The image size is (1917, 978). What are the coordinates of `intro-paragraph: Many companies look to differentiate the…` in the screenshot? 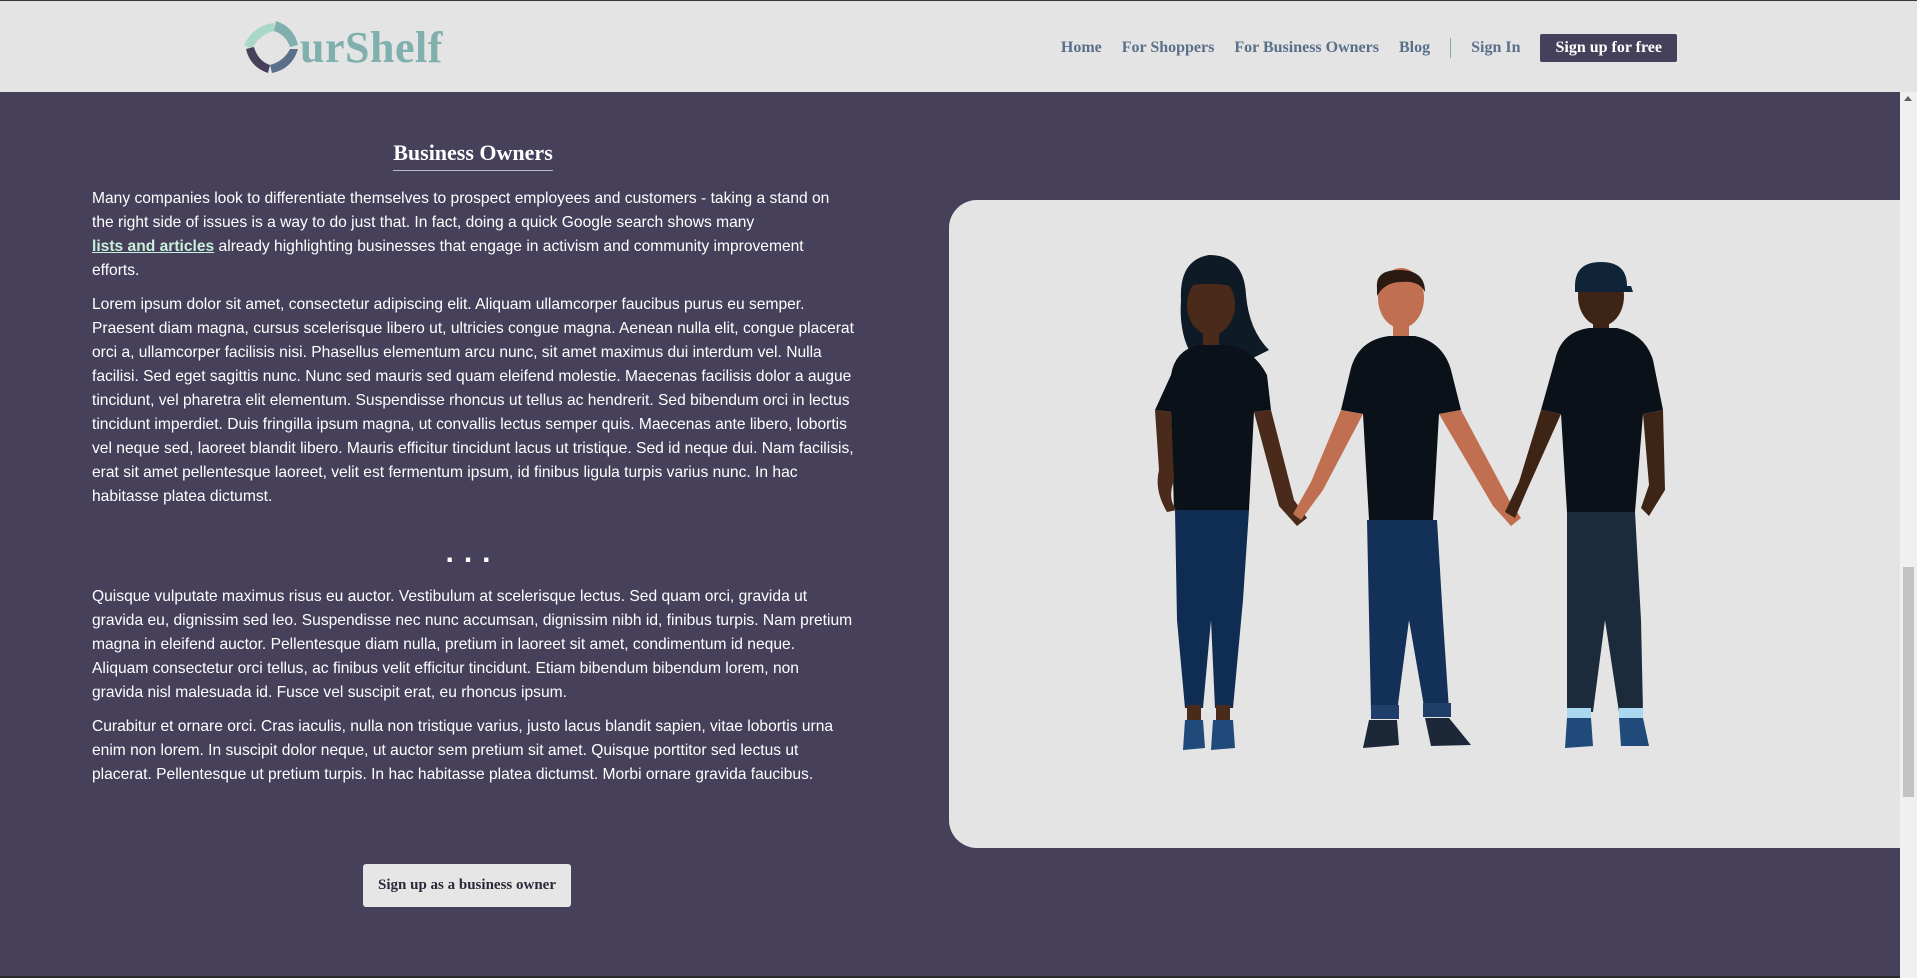 It's located at (461, 234).